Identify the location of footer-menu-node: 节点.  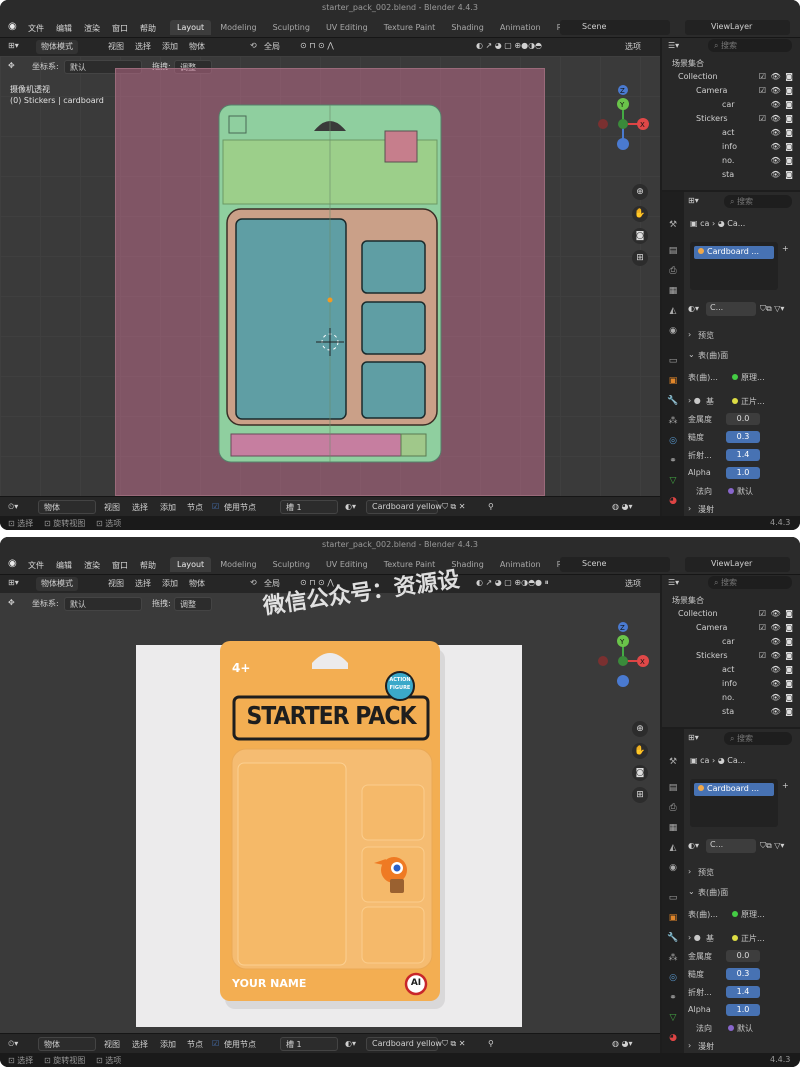
(195, 1044).